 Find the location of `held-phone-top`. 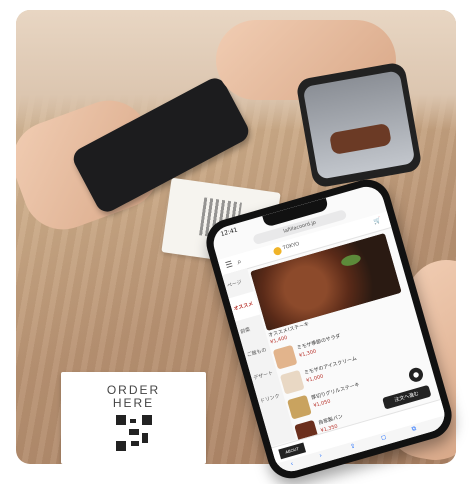

held-phone-top is located at coordinates (359, 125).